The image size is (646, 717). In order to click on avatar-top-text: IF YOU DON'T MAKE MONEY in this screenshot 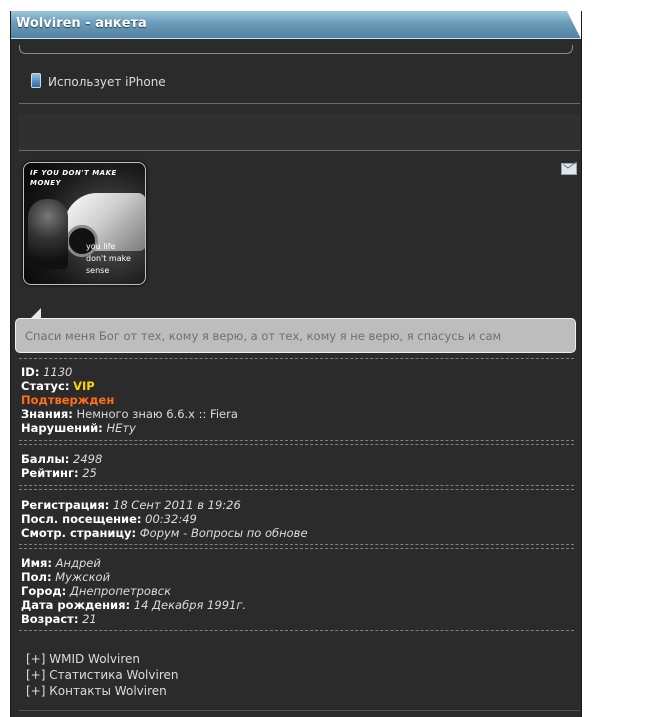, I will do `click(73, 178)`.